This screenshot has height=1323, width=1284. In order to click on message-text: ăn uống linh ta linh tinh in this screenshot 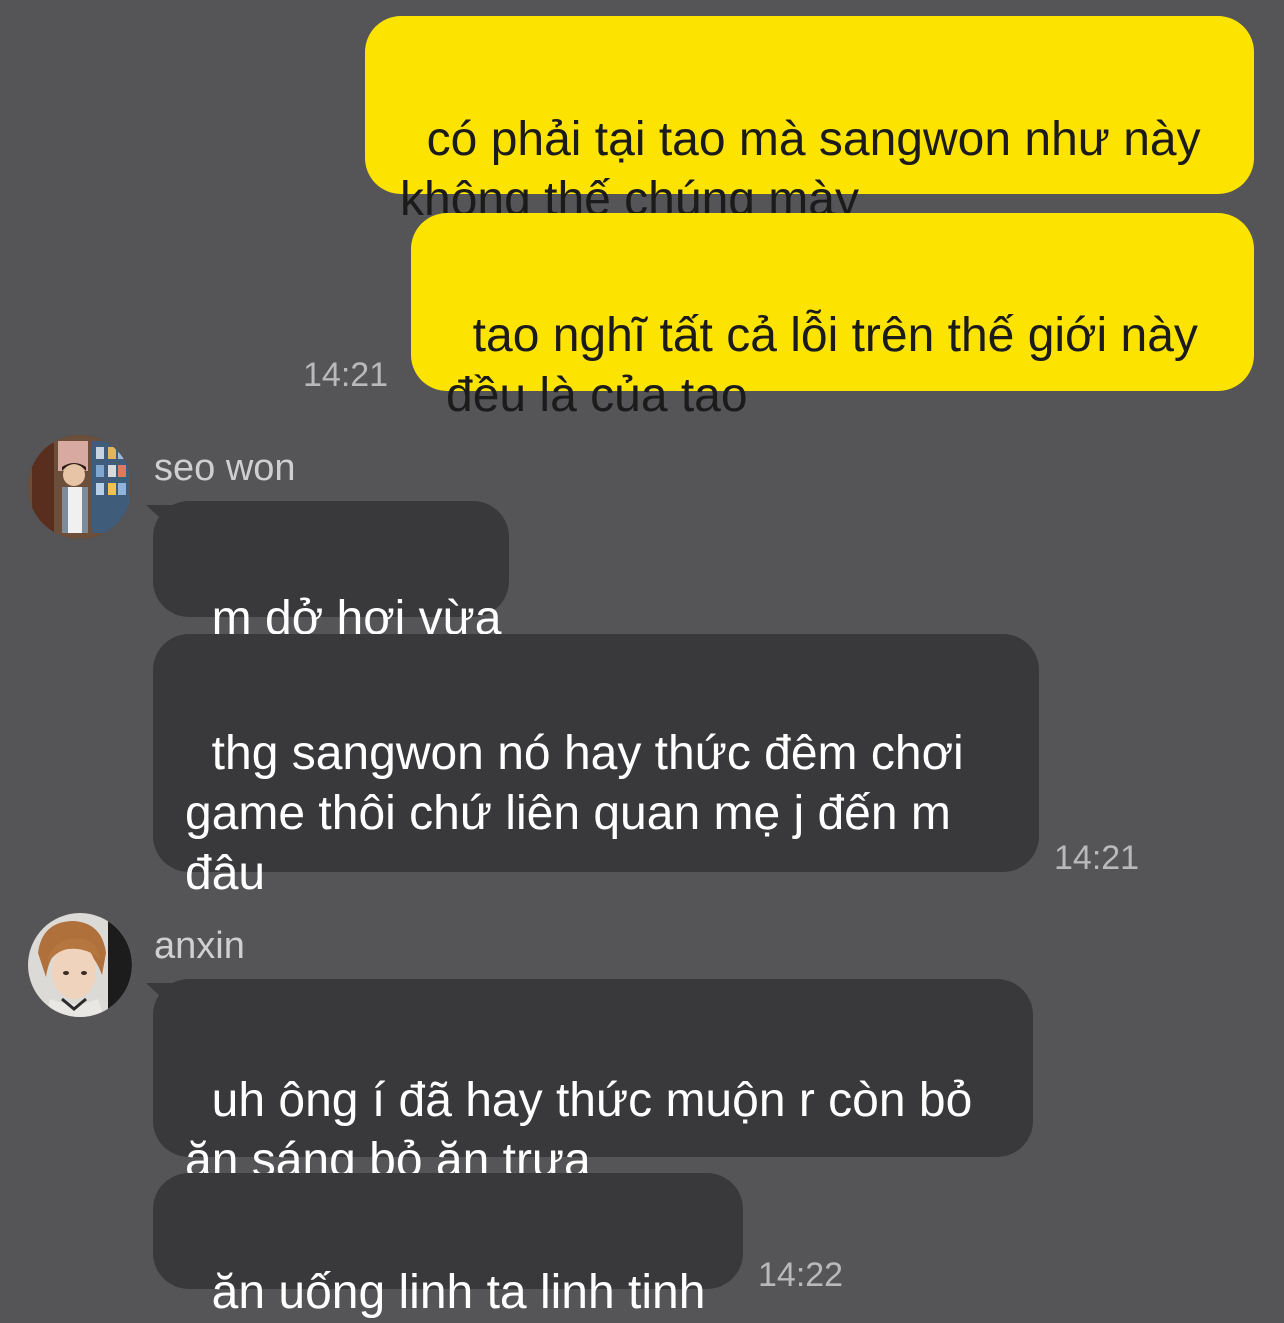, I will do `click(458, 1292)`.